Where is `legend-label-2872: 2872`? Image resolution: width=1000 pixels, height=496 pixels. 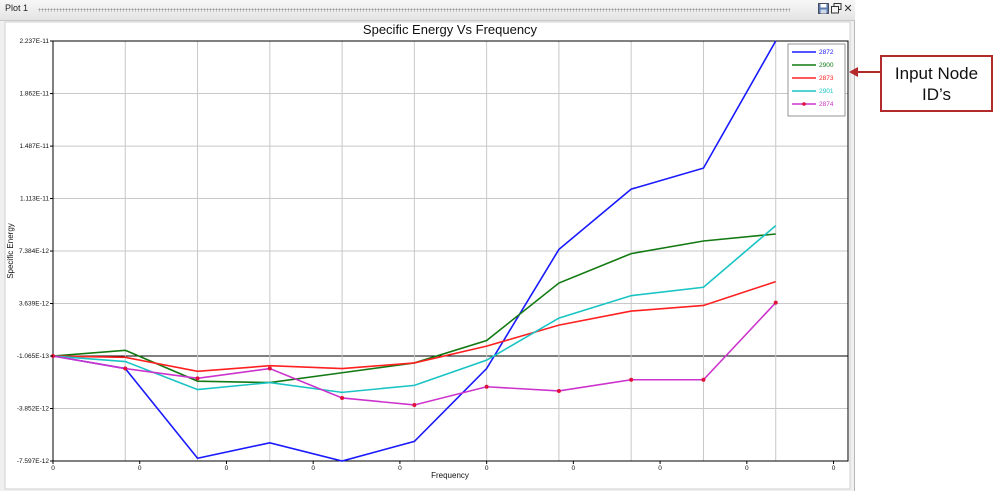
legend-label-2872: 2872 is located at coordinates (826, 52).